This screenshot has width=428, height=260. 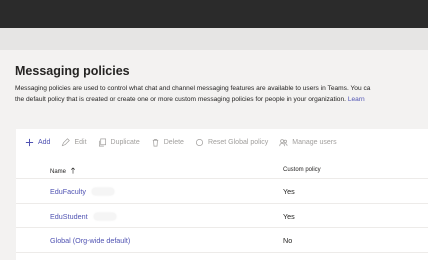 What do you see at coordinates (102, 142) in the screenshot?
I see `copy-icon` at bounding box center [102, 142].